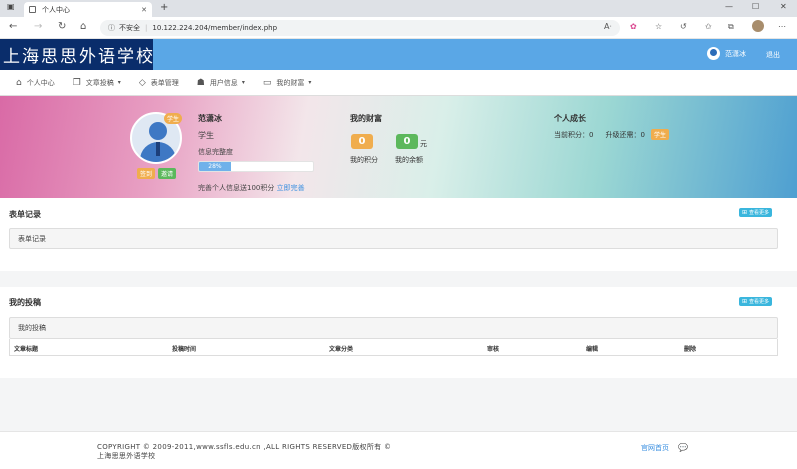 This screenshot has height=469, width=797. What do you see at coordinates (658, 26) in the screenshot?
I see `favorite-star-icon: ☆` at bounding box center [658, 26].